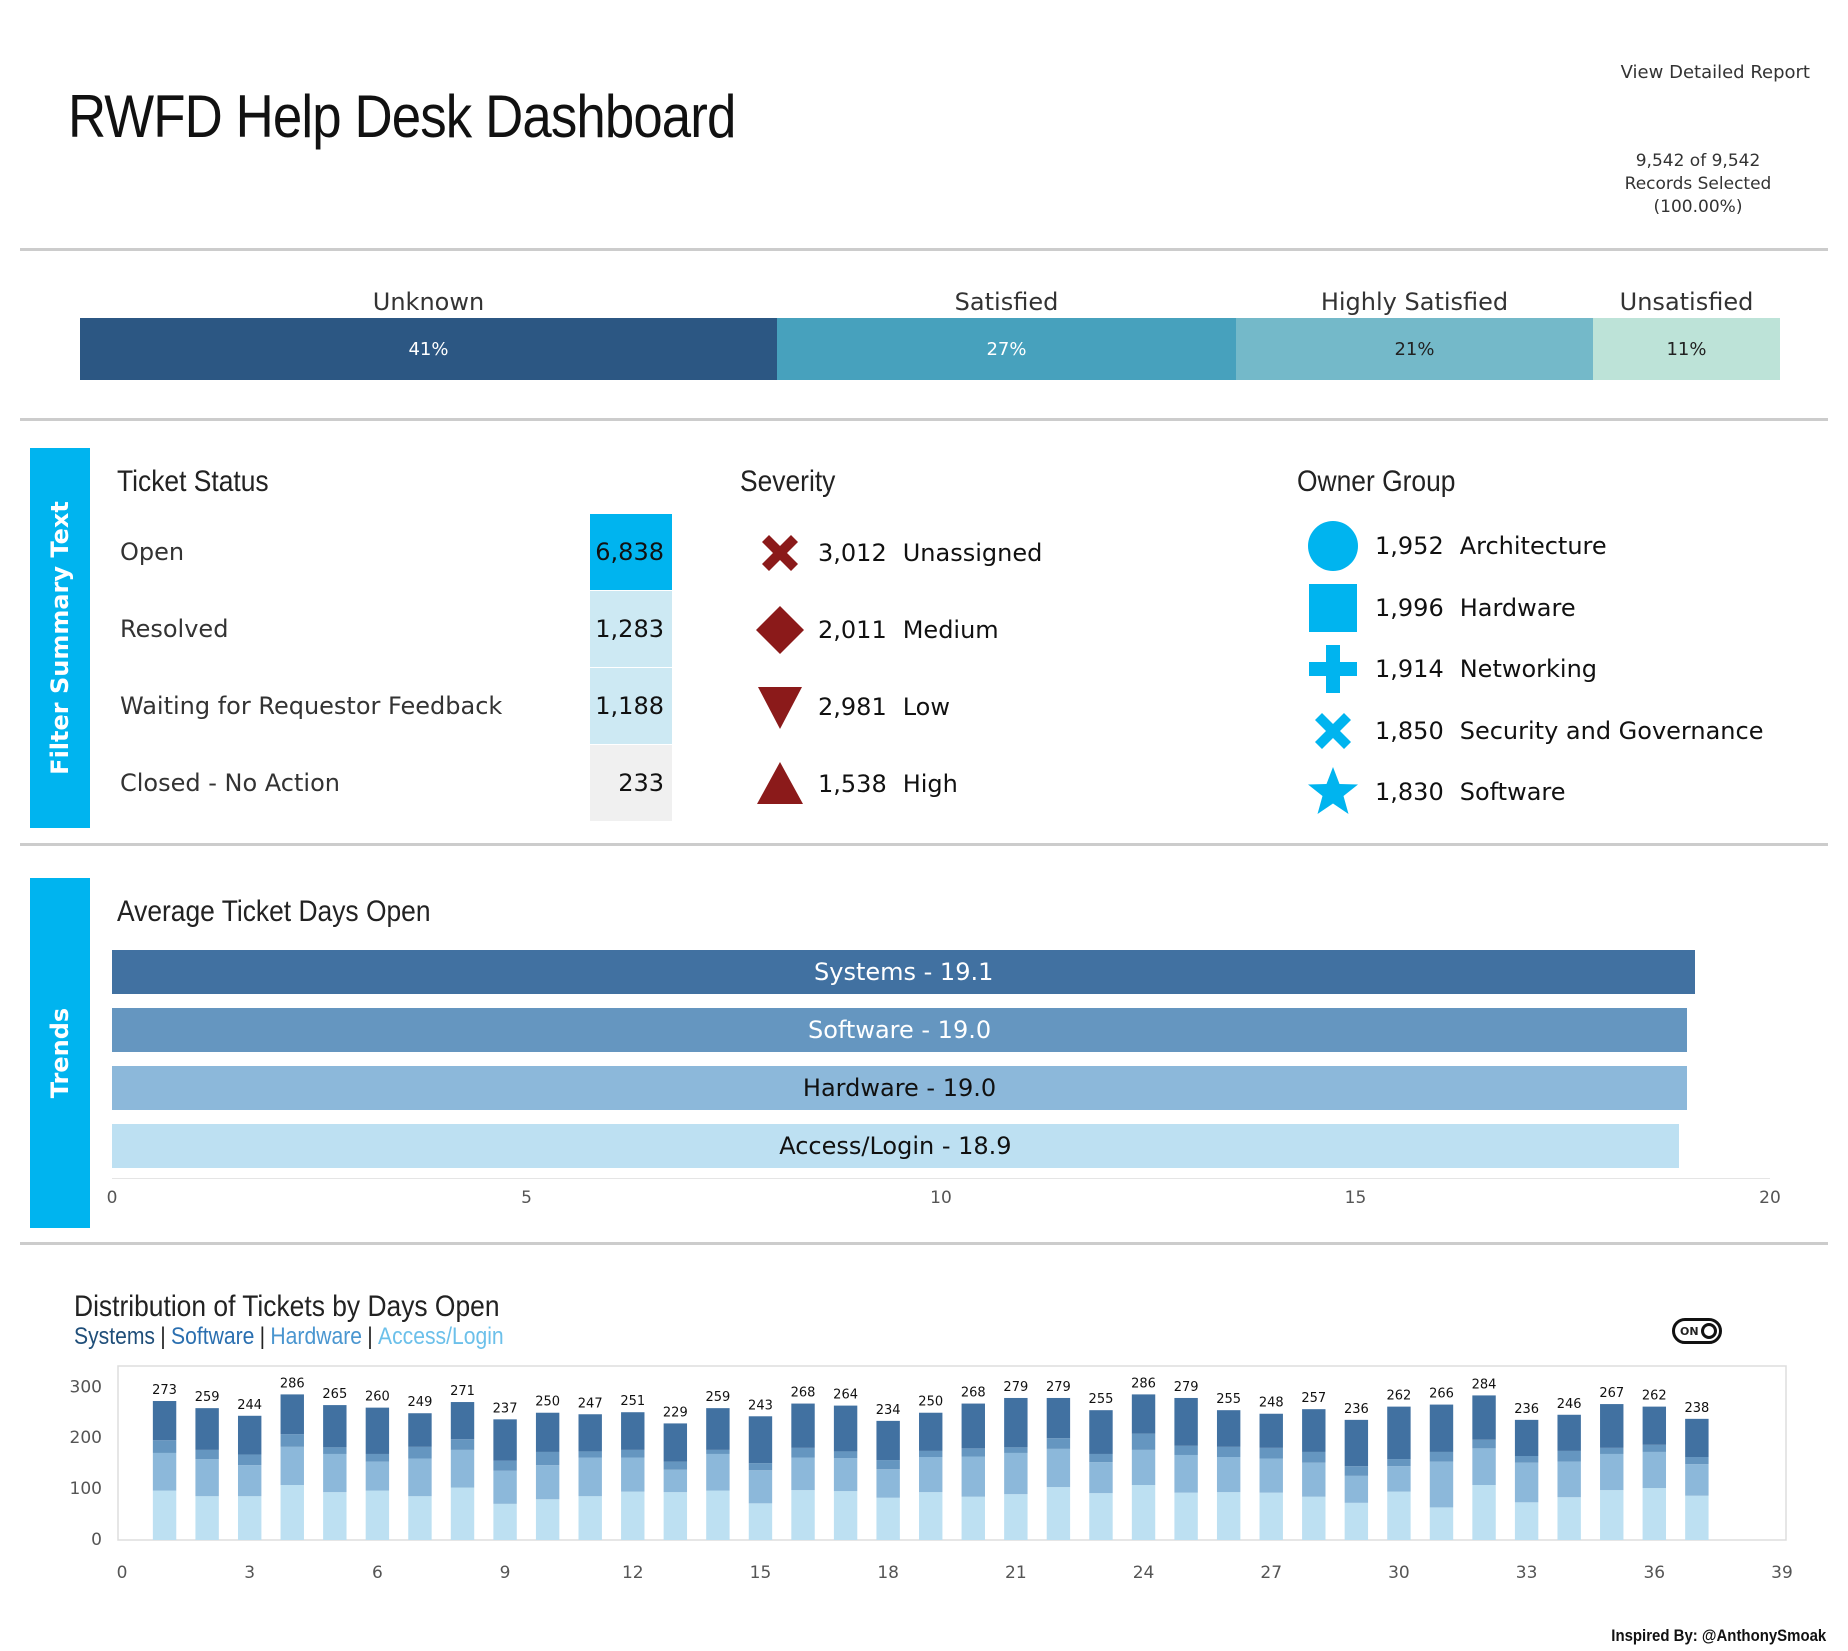 Image resolution: width=1848 pixels, height=1651 pixels. Describe the element at coordinates (631, 629) in the screenshot. I see `ticket-status-value: 1,283` at that location.